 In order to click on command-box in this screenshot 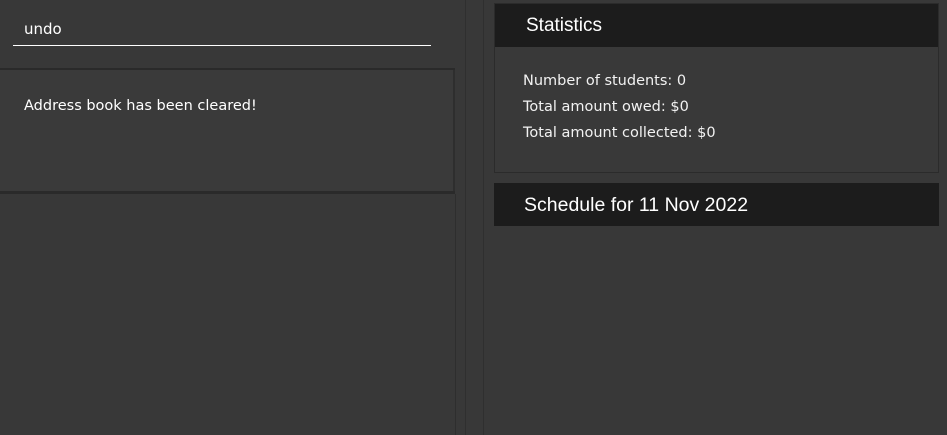, I will do `click(227, 34)`.